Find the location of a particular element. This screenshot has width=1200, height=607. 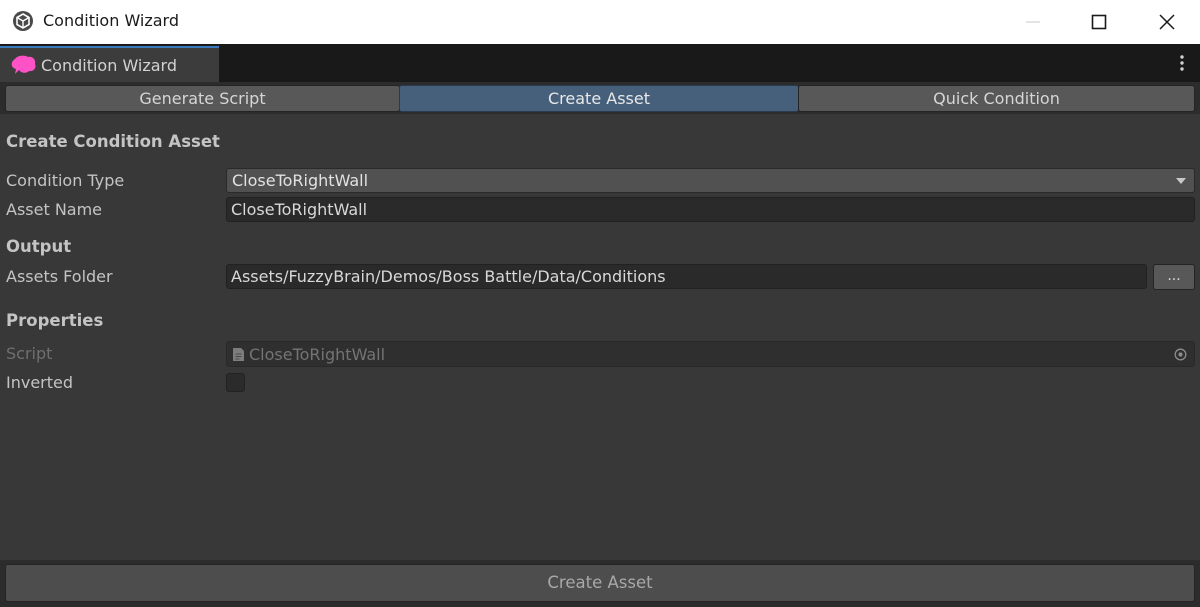

object-picker-icon is located at coordinates (1180, 354).